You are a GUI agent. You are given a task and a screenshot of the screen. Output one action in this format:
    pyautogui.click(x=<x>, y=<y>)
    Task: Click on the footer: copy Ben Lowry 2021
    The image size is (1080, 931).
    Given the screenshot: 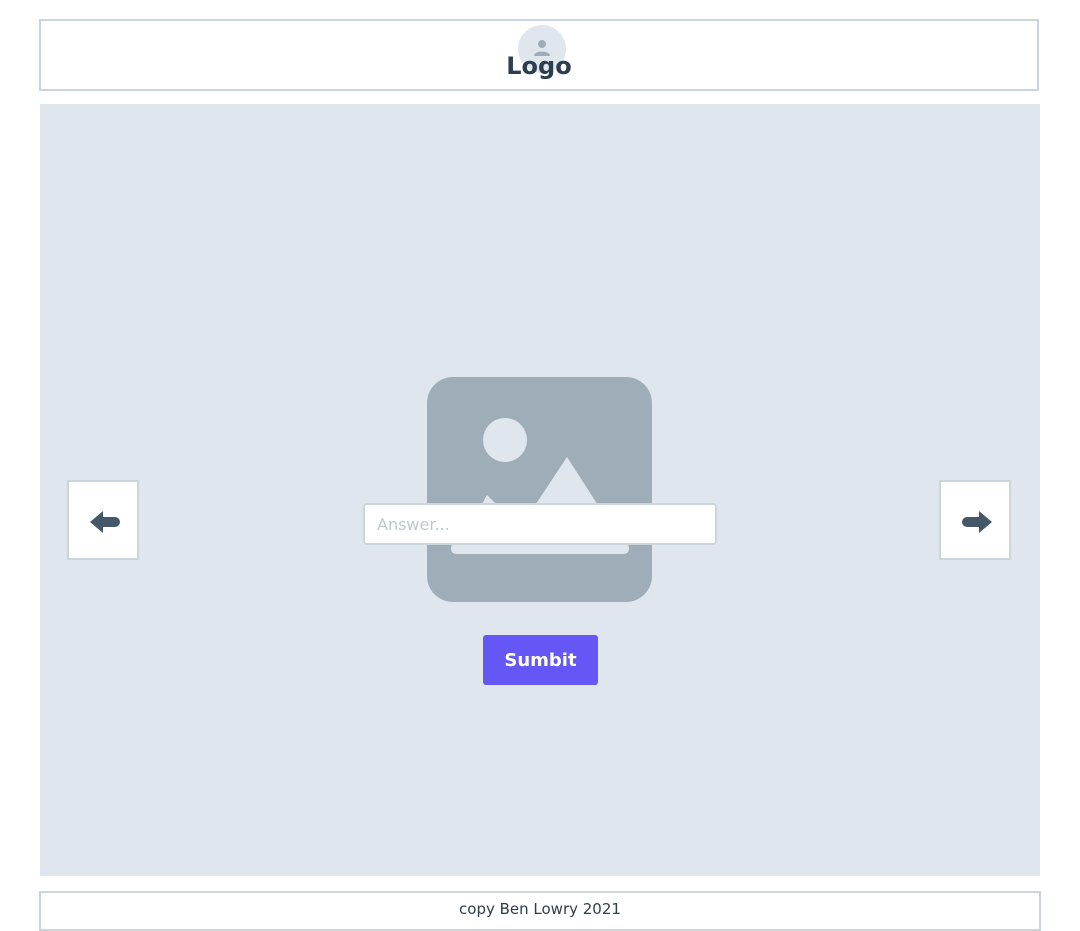 What is the action you would take?
    pyautogui.click(x=540, y=911)
    